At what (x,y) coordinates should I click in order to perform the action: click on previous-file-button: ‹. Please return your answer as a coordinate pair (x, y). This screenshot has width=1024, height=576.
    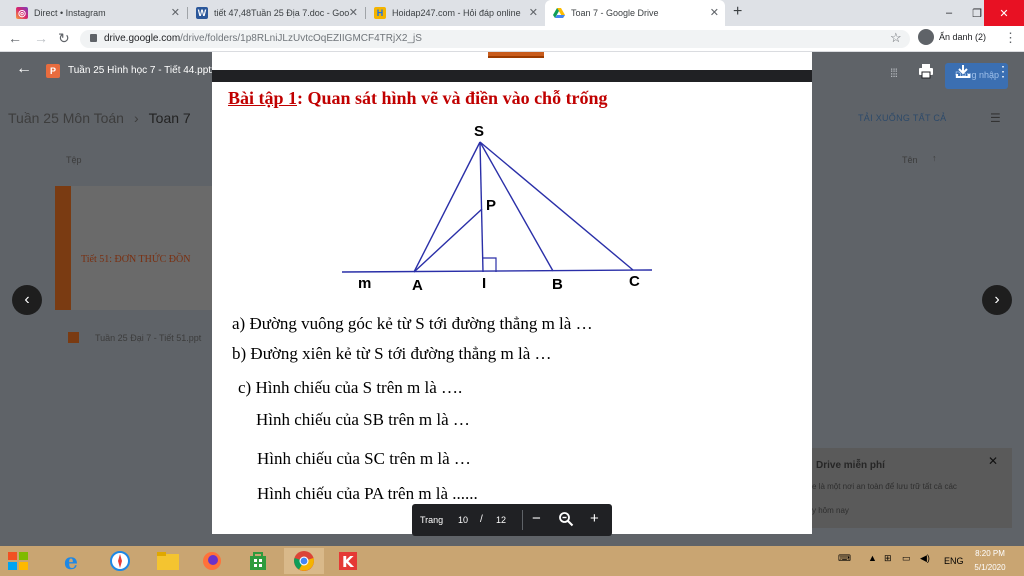
    Looking at the image, I should click on (27, 300).